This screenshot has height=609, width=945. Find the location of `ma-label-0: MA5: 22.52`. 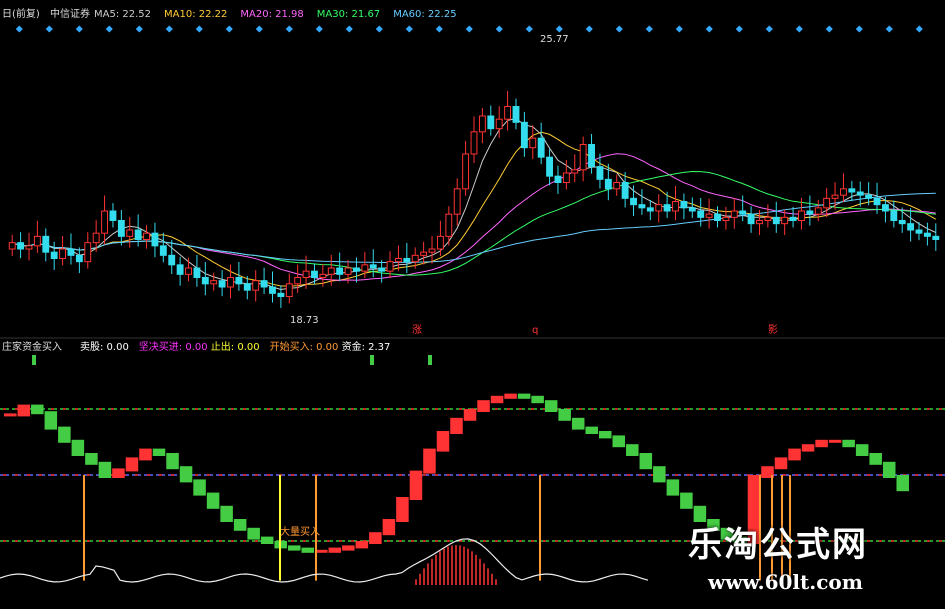

ma-label-0: MA5: 22.52 is located at coordinates (122, 14).